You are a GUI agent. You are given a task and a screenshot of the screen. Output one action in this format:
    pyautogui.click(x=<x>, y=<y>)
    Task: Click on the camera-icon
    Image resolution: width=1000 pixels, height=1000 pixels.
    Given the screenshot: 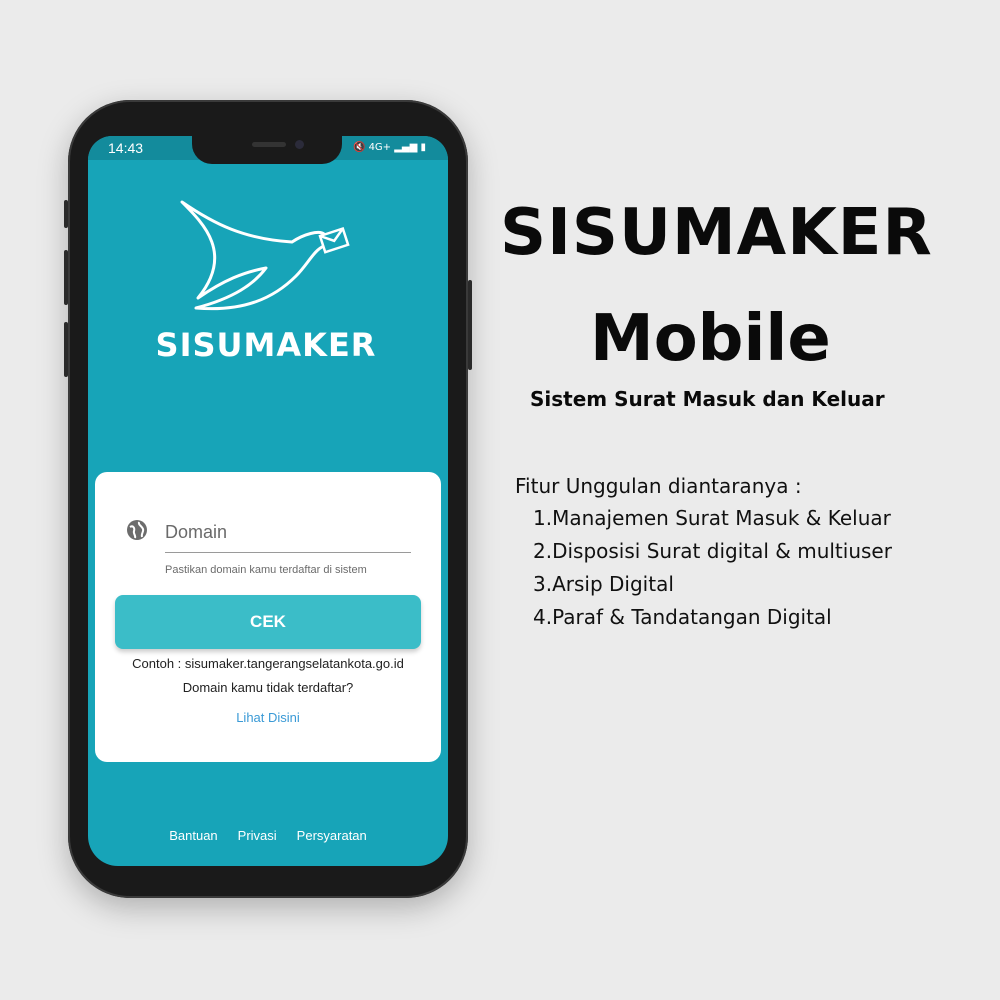 What is the action you would take?
    pyautogui.click(x=299, y=144)
    